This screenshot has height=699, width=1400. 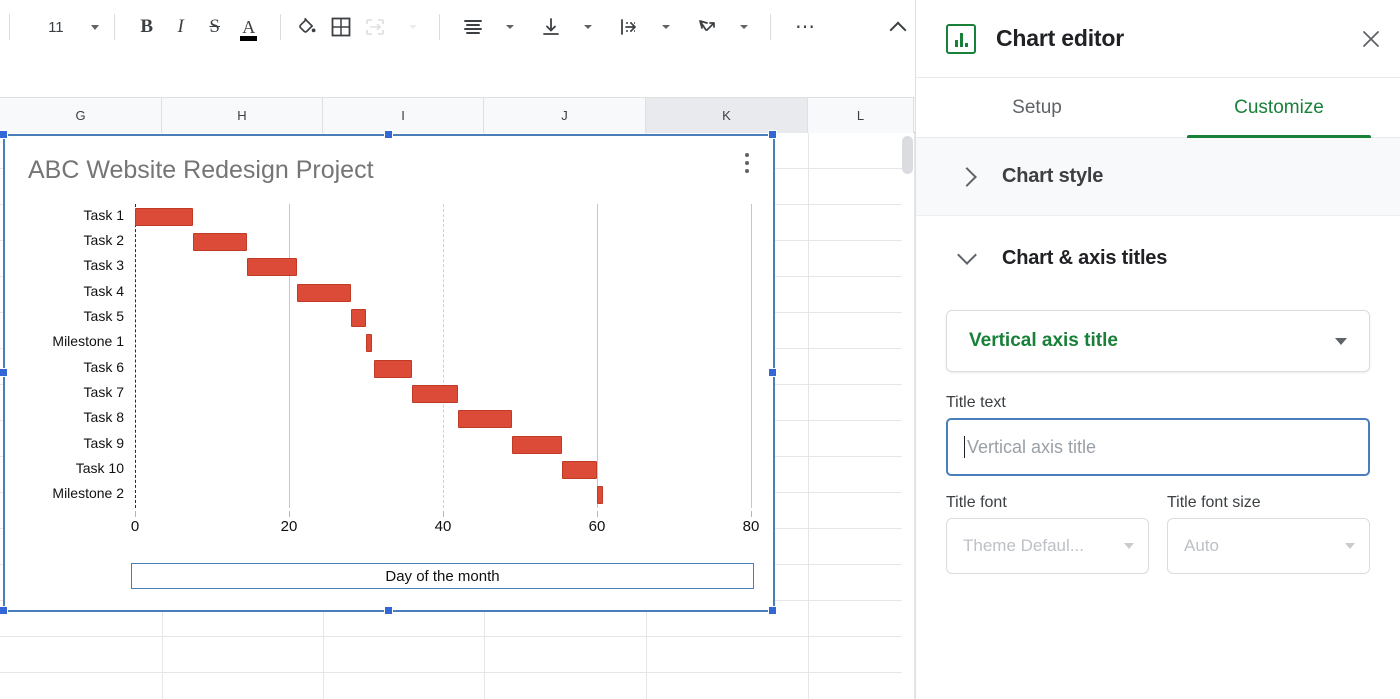 I want to click on resize-handle-top-right, so click(x=772, y=134).